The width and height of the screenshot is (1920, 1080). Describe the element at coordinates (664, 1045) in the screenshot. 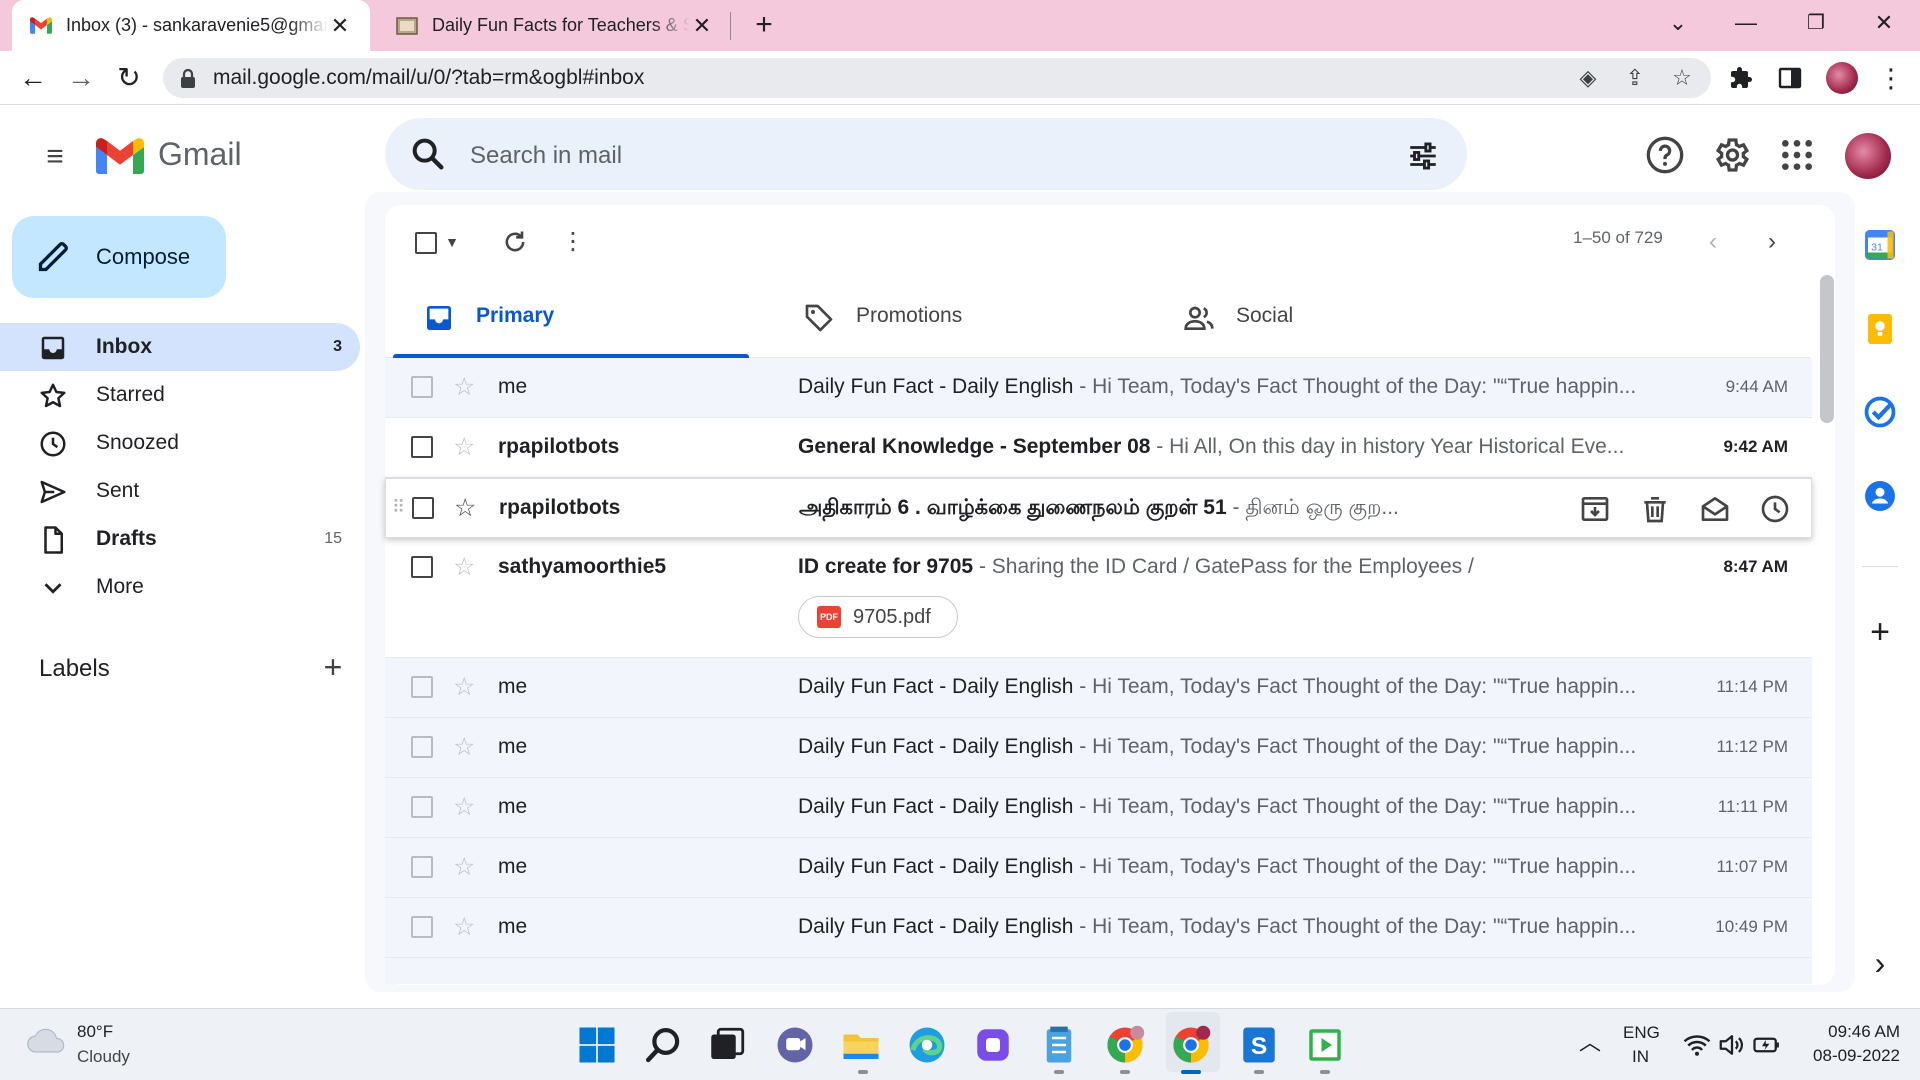

I see `taskbar-search-icon` at that location.